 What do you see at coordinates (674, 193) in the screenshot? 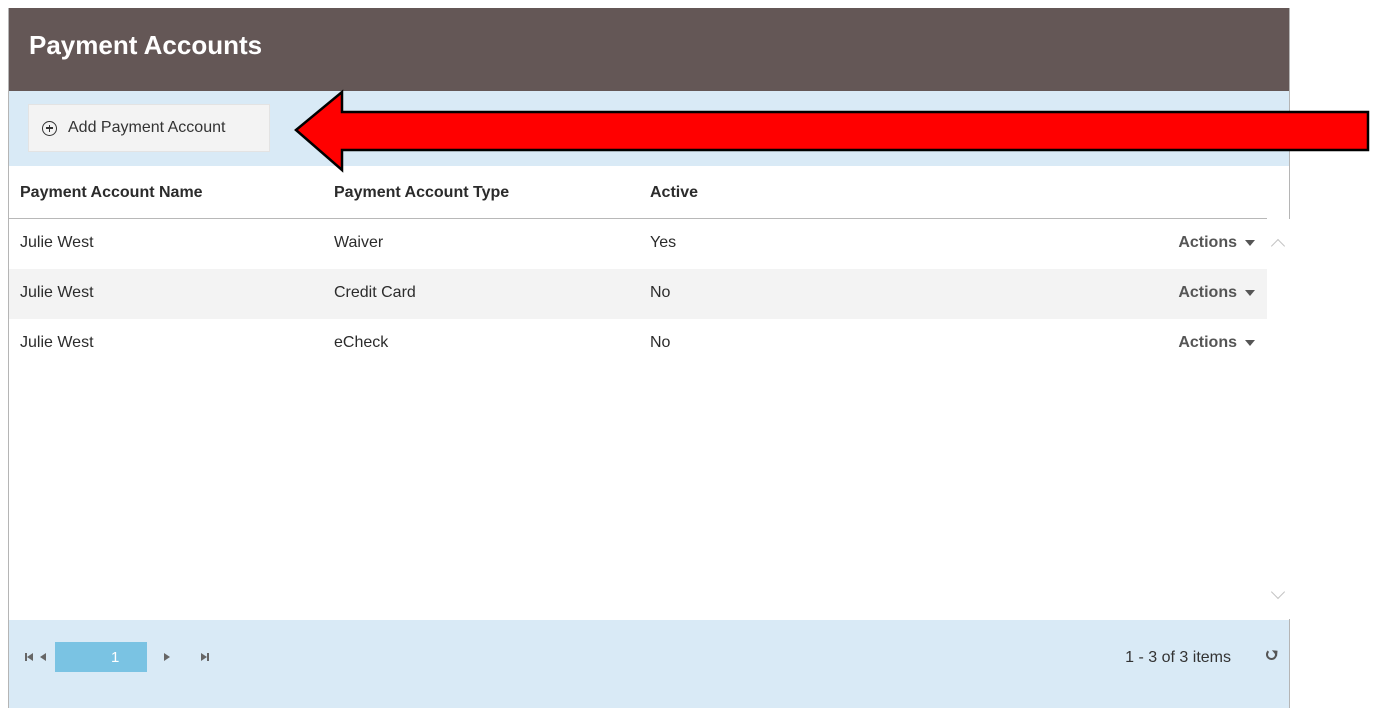
I see `column-header-active: Active` at bounding box center [674, 193].